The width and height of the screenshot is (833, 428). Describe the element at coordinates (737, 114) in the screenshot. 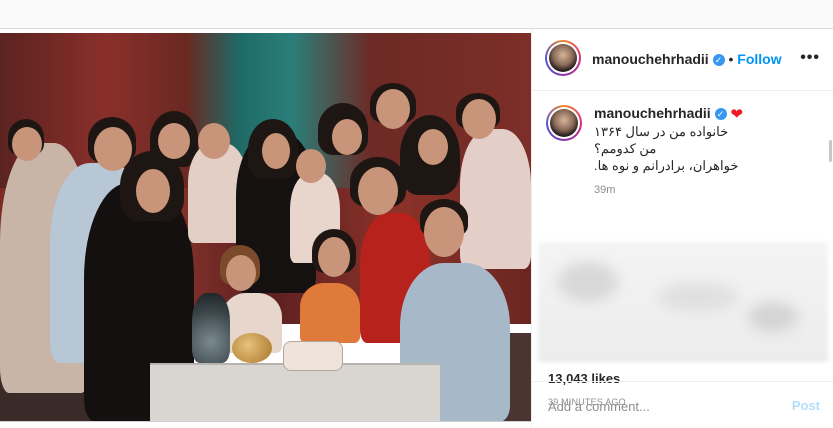

I see `heart-icon: ❤` at that location.